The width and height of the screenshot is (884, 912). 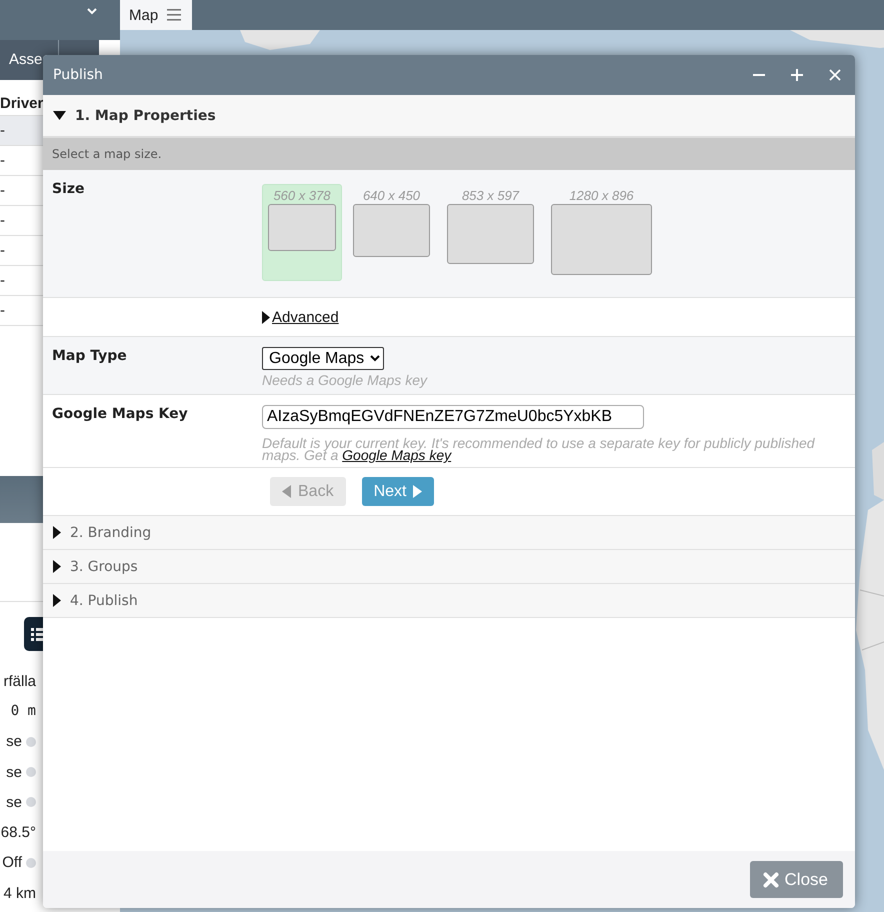 What do you see at coordinates (449, 533) in the screenshot?
I see `accordion-header: 2. Branding` at bounding box center [449, 533].